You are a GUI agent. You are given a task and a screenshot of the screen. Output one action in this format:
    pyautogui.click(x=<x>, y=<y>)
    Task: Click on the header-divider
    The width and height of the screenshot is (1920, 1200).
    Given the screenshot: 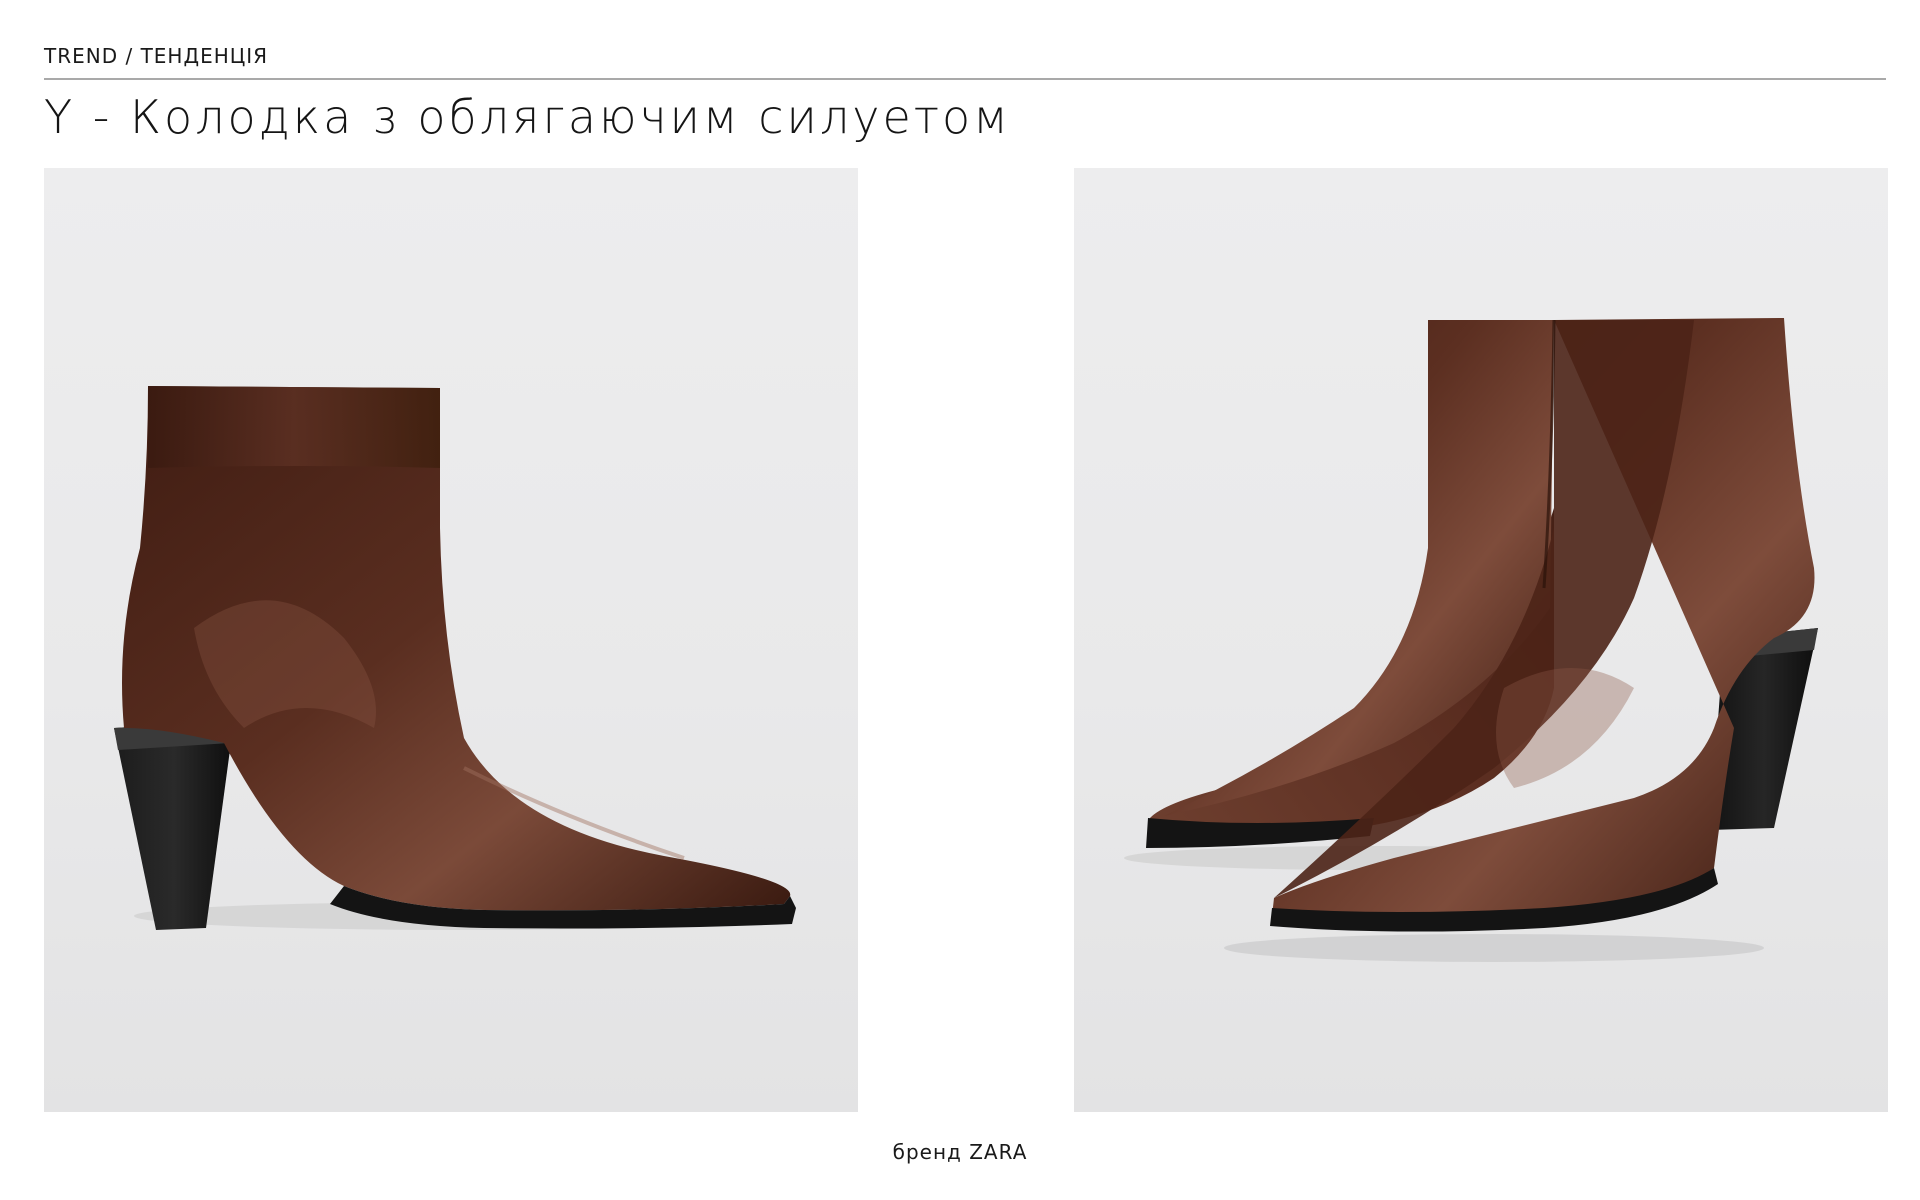 What is the action you would take?
    pyautogui.click(x=965, y=79)
    